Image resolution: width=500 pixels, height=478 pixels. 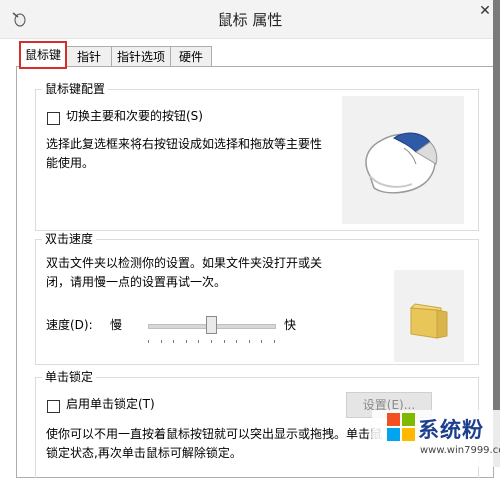 I want to click on double-click-title: 双击速度, so click(x=69, y=239).